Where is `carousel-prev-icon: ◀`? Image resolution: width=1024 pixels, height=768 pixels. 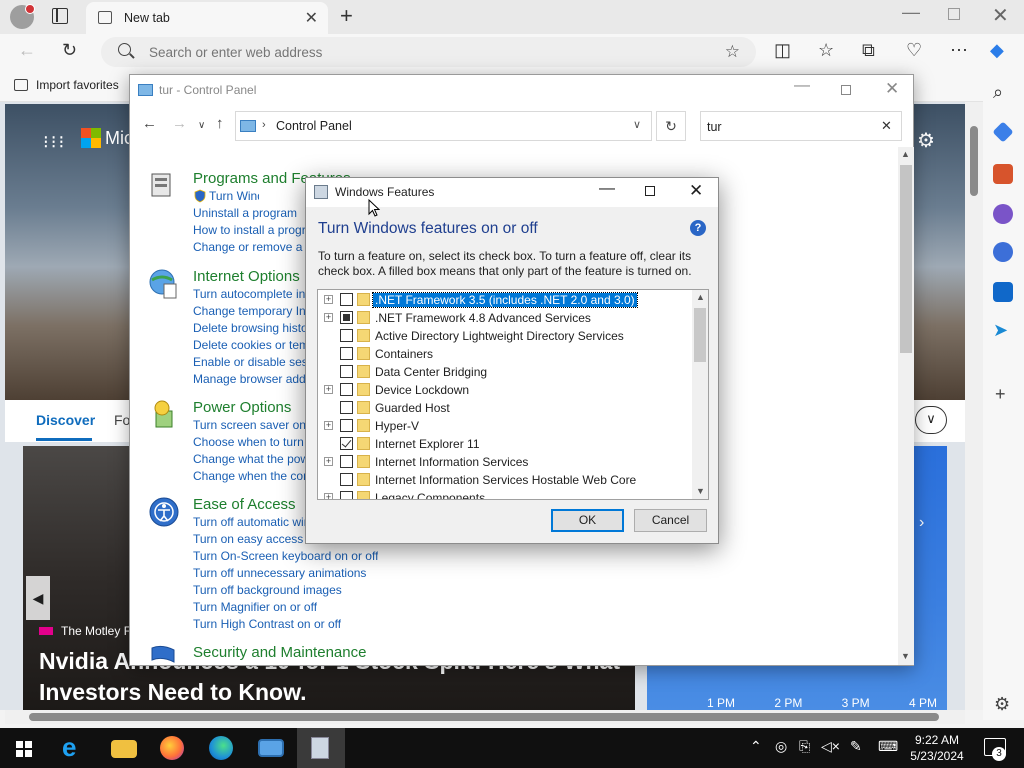 carousel-prev-icon: ◀ is located at coordinates (38, 598).